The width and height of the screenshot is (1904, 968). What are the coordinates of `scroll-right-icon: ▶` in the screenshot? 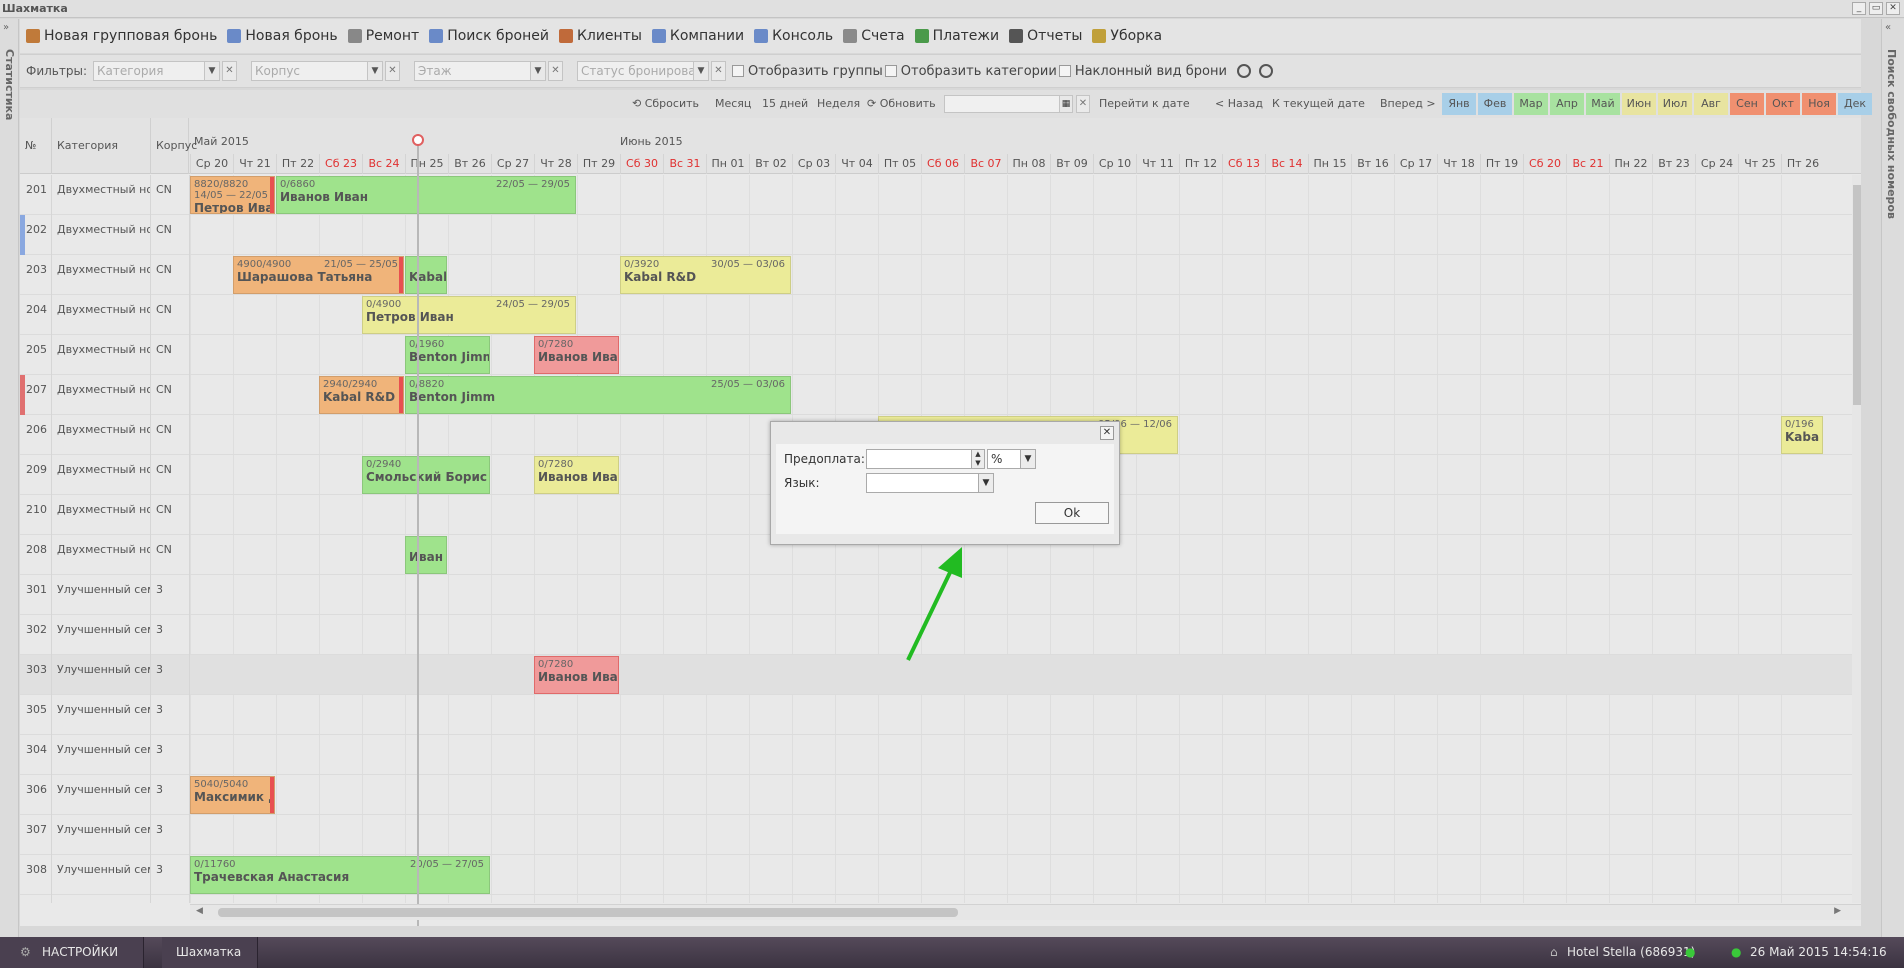 It's located at (1837, 911).